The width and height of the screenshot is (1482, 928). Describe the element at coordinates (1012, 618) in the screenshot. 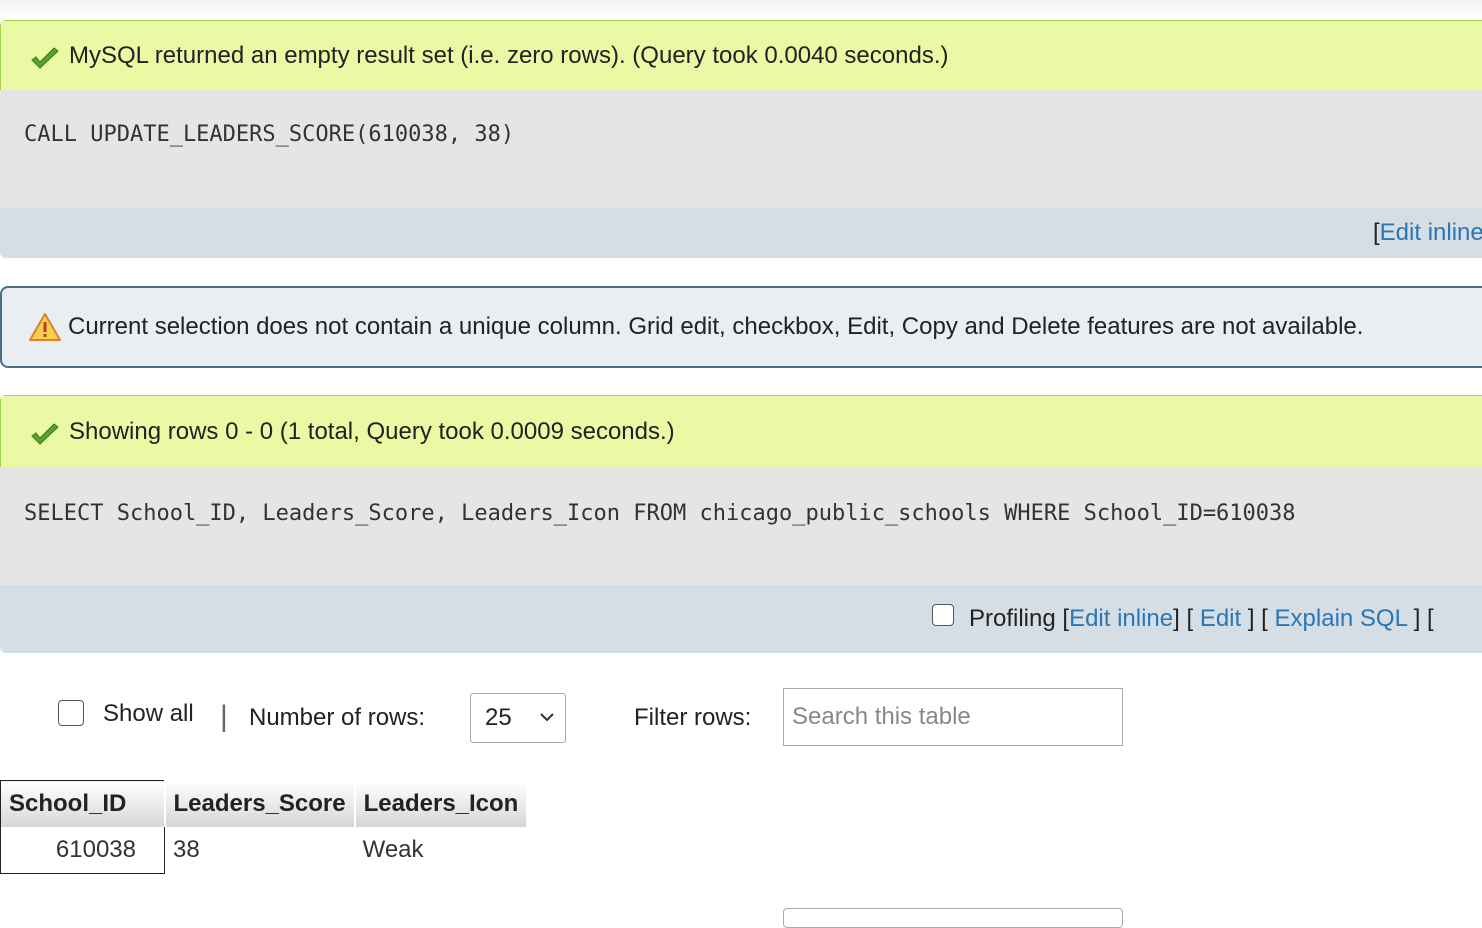

I see `profiling-label: Profiling` at that location.